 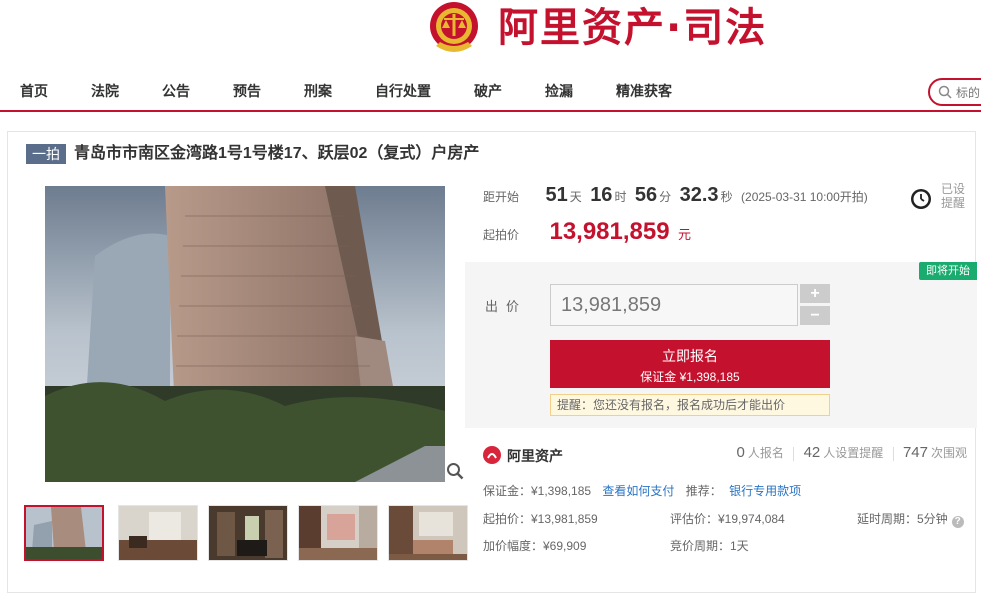 What do you see at coordinates (690, 377) in the screenshot?
I see `signup-deposit-label: 保证金 ¥1,398,185` at bounding box center [690, 377].